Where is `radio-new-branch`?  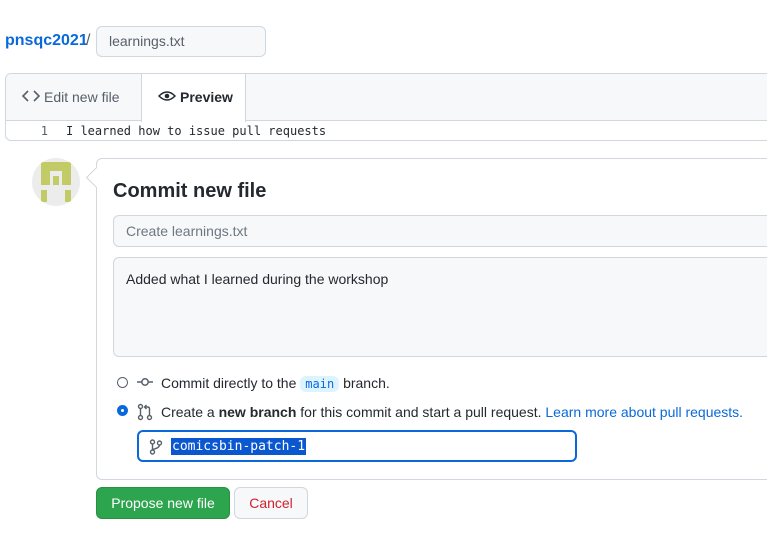
radio-new-branch is located at coordinates (122, 410).